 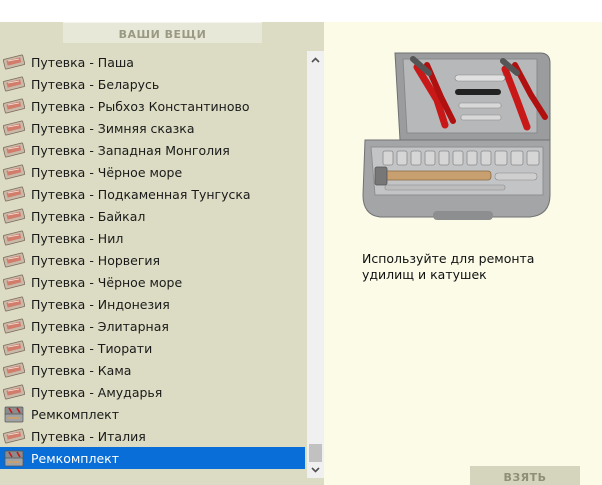 I want to click on scrollbar-thumb, so click(x=315, y=453).